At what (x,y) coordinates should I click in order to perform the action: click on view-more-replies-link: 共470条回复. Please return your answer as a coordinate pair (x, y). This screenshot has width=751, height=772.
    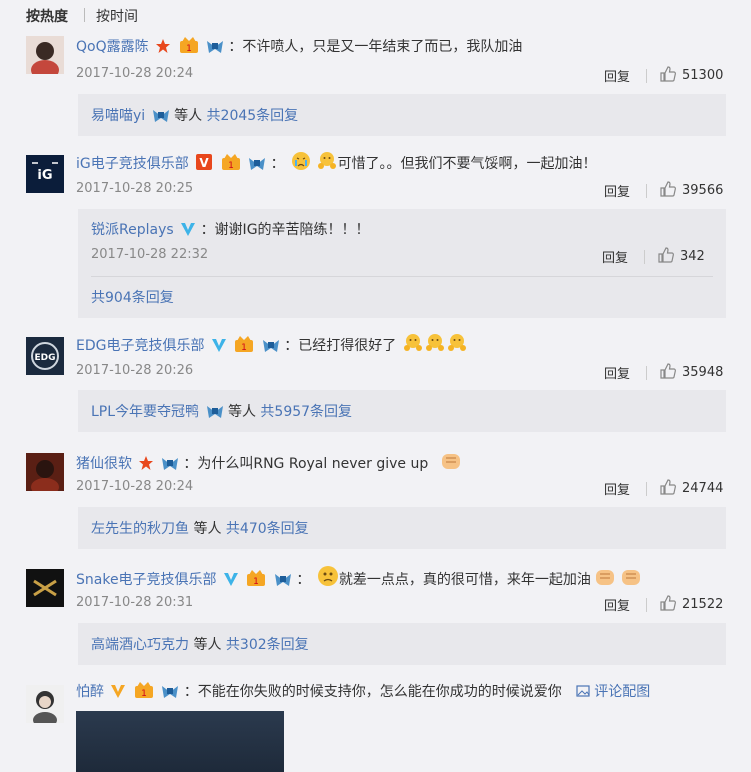
    Looking at the image, I should click on (267, 529).